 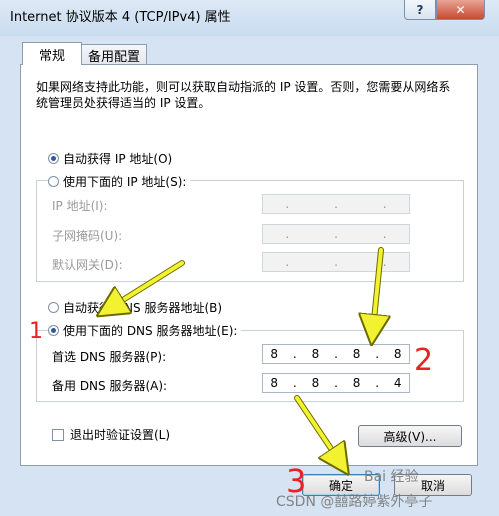 I want to click on csdn-watermark: CSDN @囍路婷紫外亭子, so click(x=354, y=502).